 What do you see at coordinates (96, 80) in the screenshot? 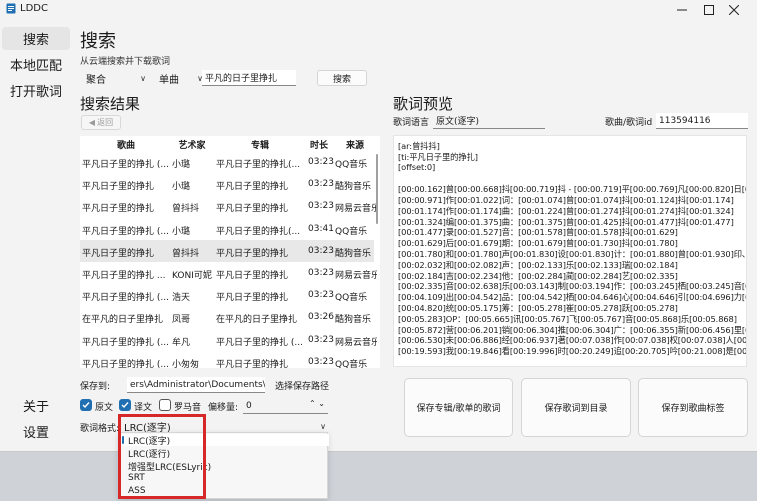
I see `source-value: 聚合` at bounding box center [96, 80].